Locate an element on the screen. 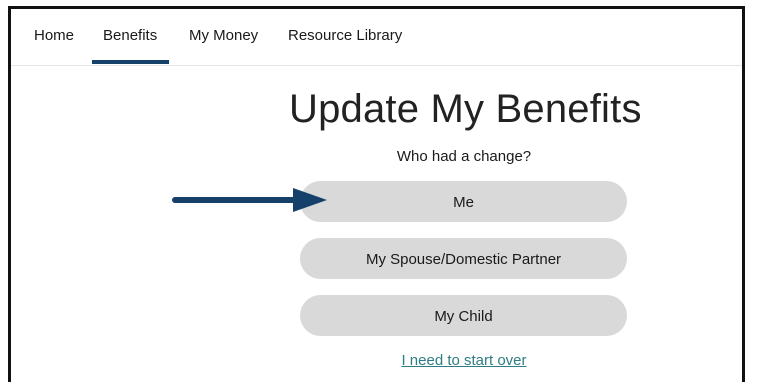 This screenshot has height=382, width=757. nav-item-benefits: Benefits is located at coordinates (130, 45).